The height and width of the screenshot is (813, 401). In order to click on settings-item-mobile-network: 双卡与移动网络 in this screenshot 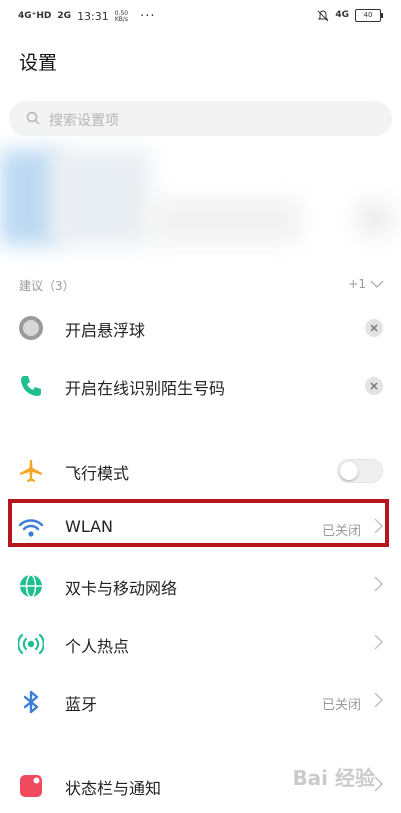, I will do `click(200, 585)`.